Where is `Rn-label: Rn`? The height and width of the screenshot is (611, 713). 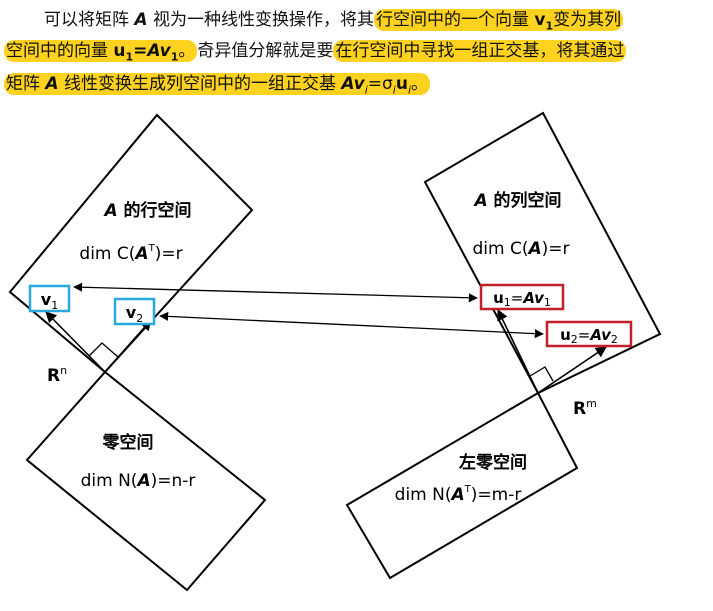 Rn-label: Rn is located at coordinates (57, 375).